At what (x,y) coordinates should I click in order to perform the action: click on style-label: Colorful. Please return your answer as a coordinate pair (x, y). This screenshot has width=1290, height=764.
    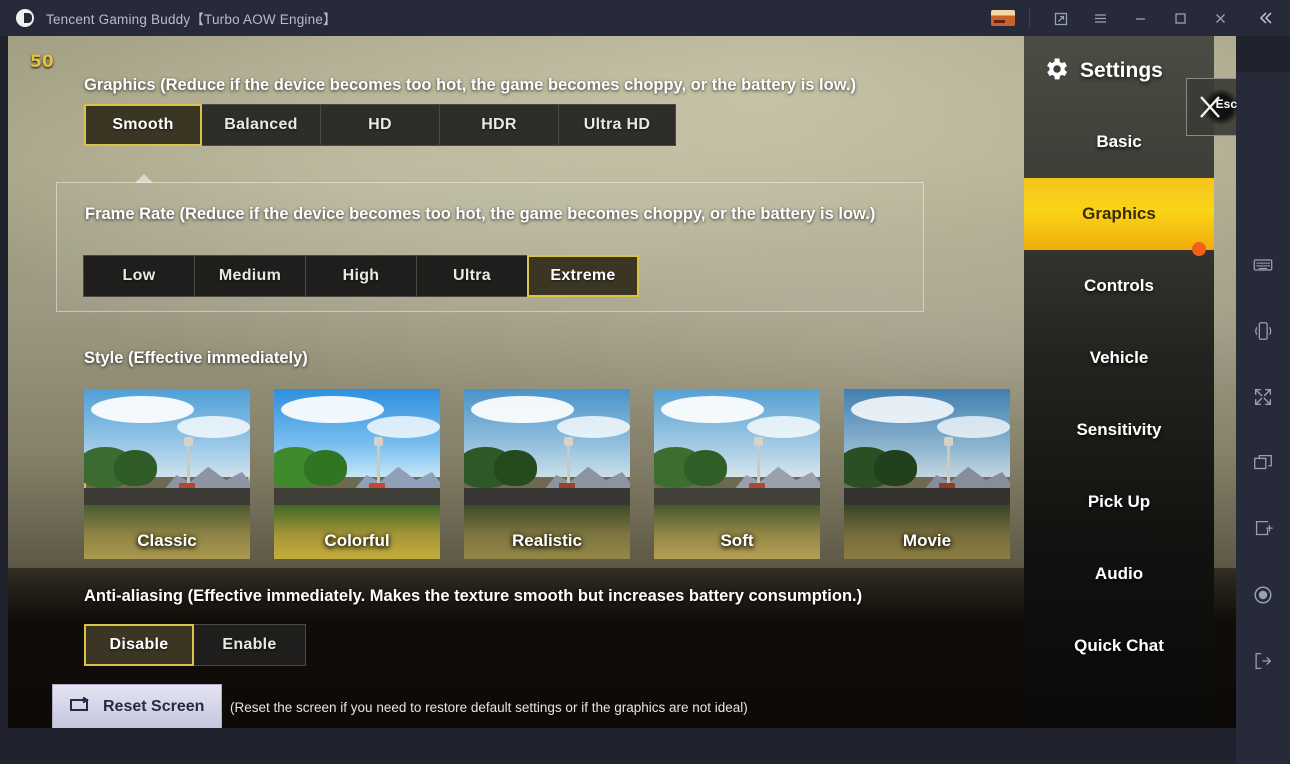
    Looking at the image, I should click on (357, 540).